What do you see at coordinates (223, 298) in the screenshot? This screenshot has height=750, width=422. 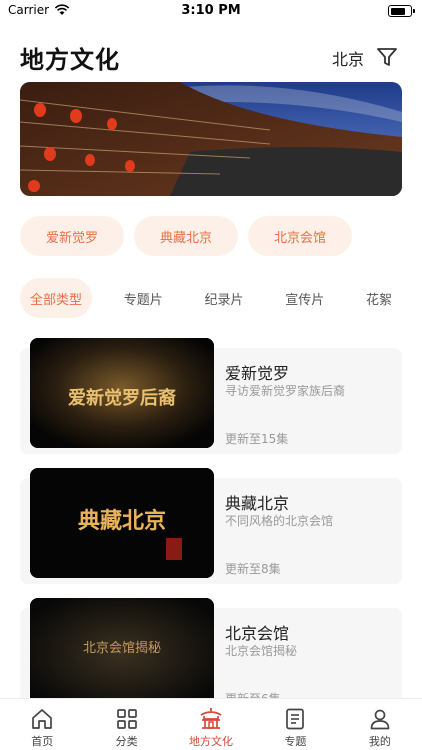 I see `tab-documentary: 纪录片` at bounding box center [223, 298].